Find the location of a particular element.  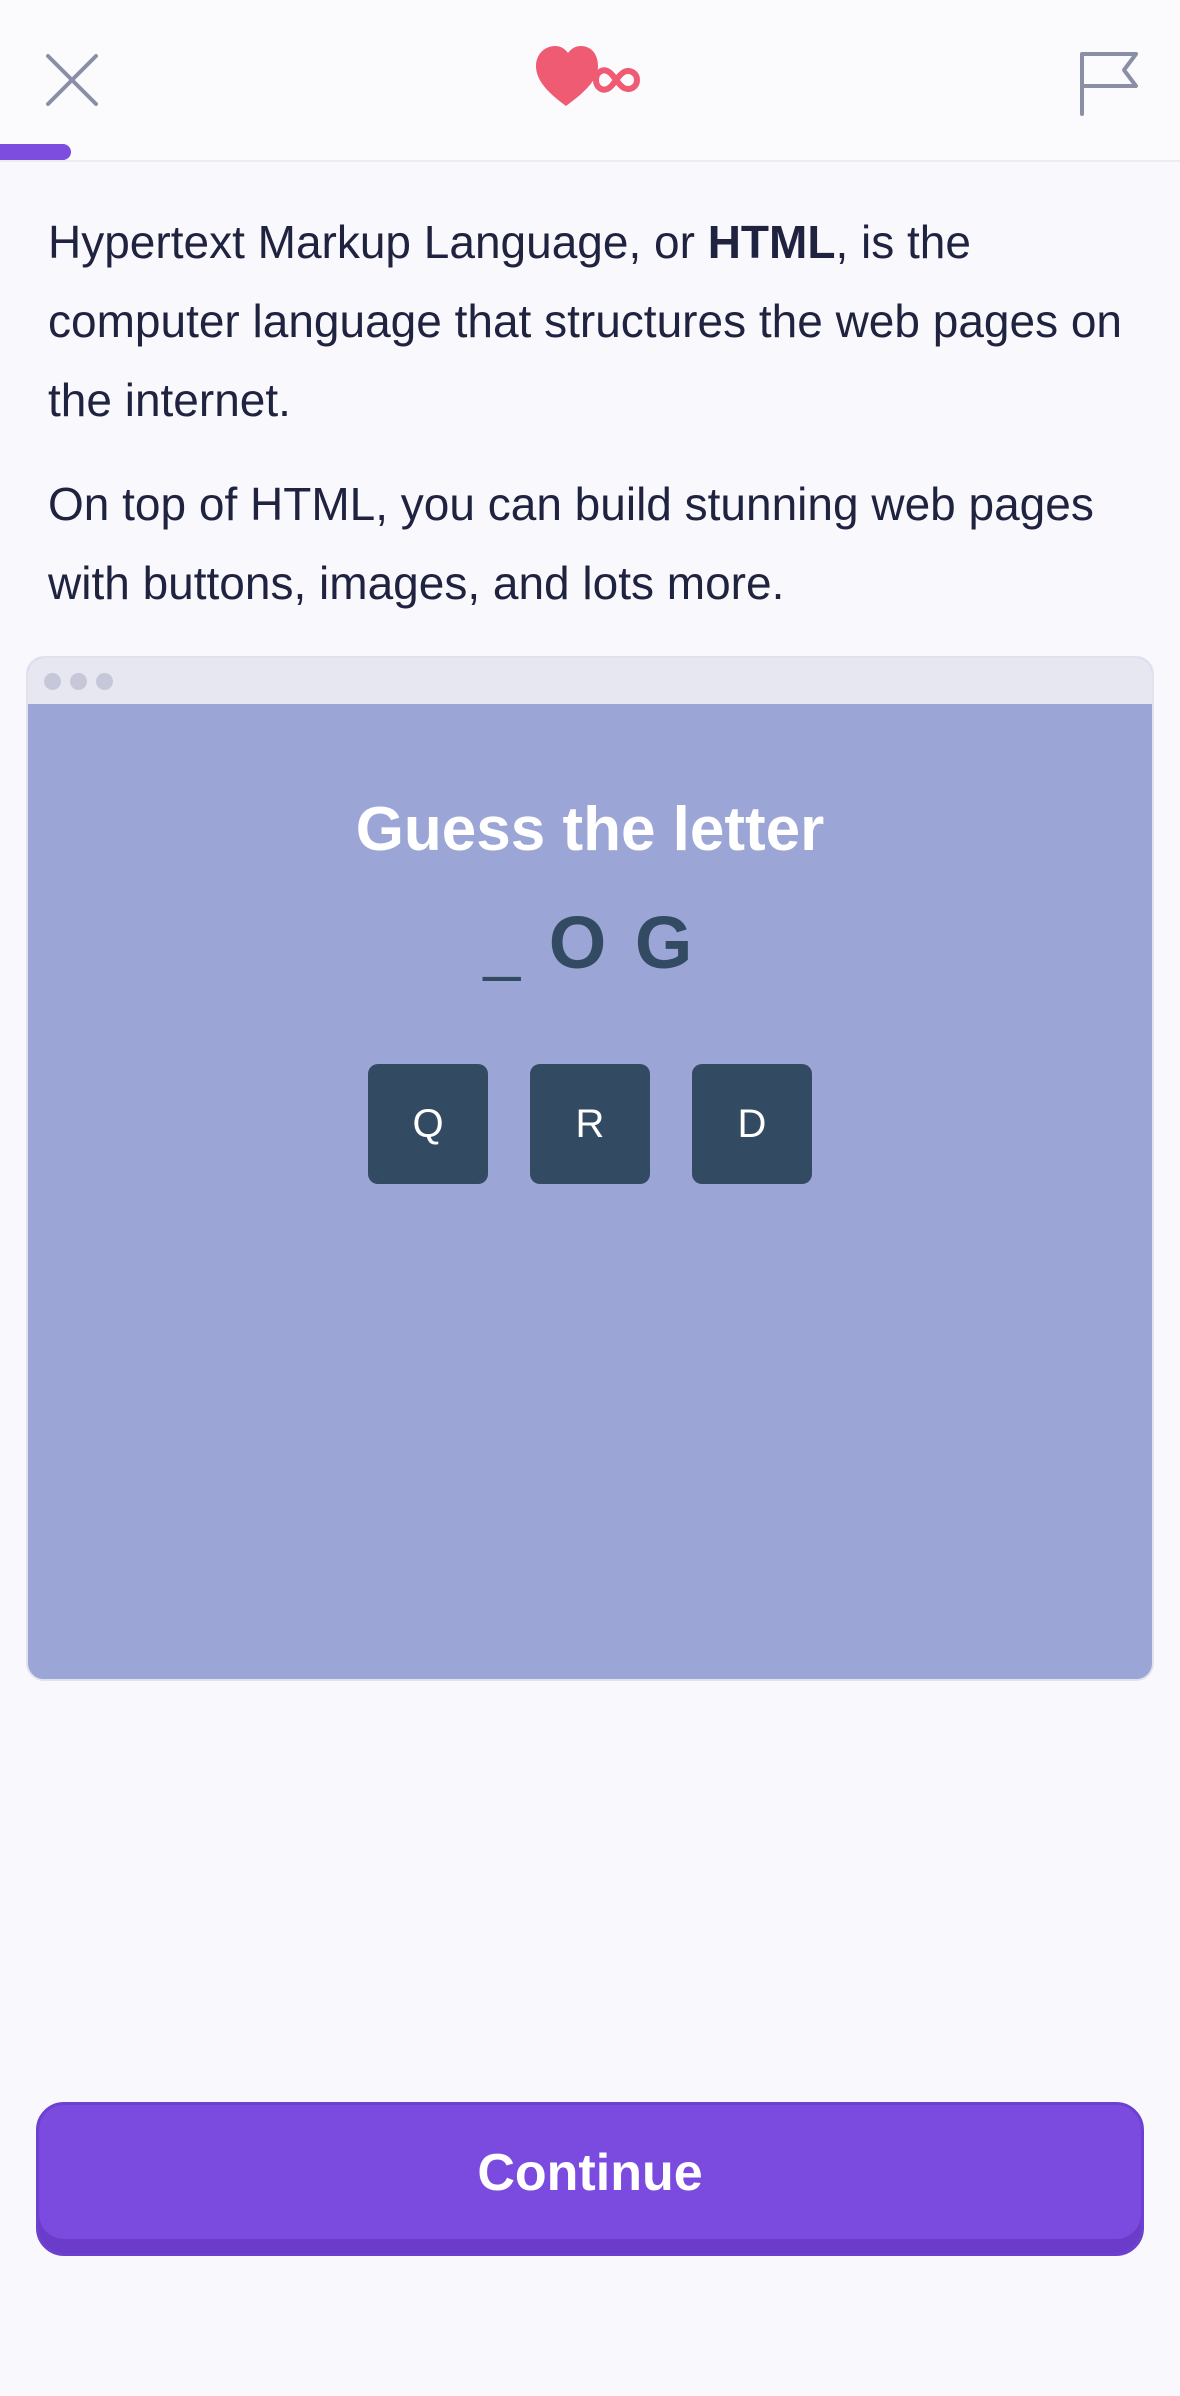

letter-option-button: R is located at coordinates (590, 1124).